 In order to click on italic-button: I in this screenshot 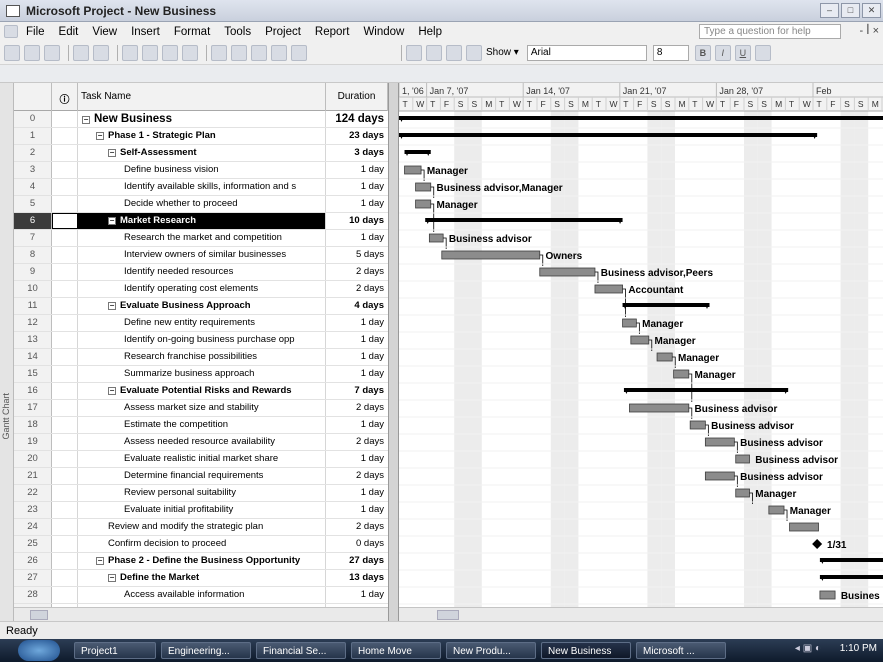, I will do `click(722, 52)`.